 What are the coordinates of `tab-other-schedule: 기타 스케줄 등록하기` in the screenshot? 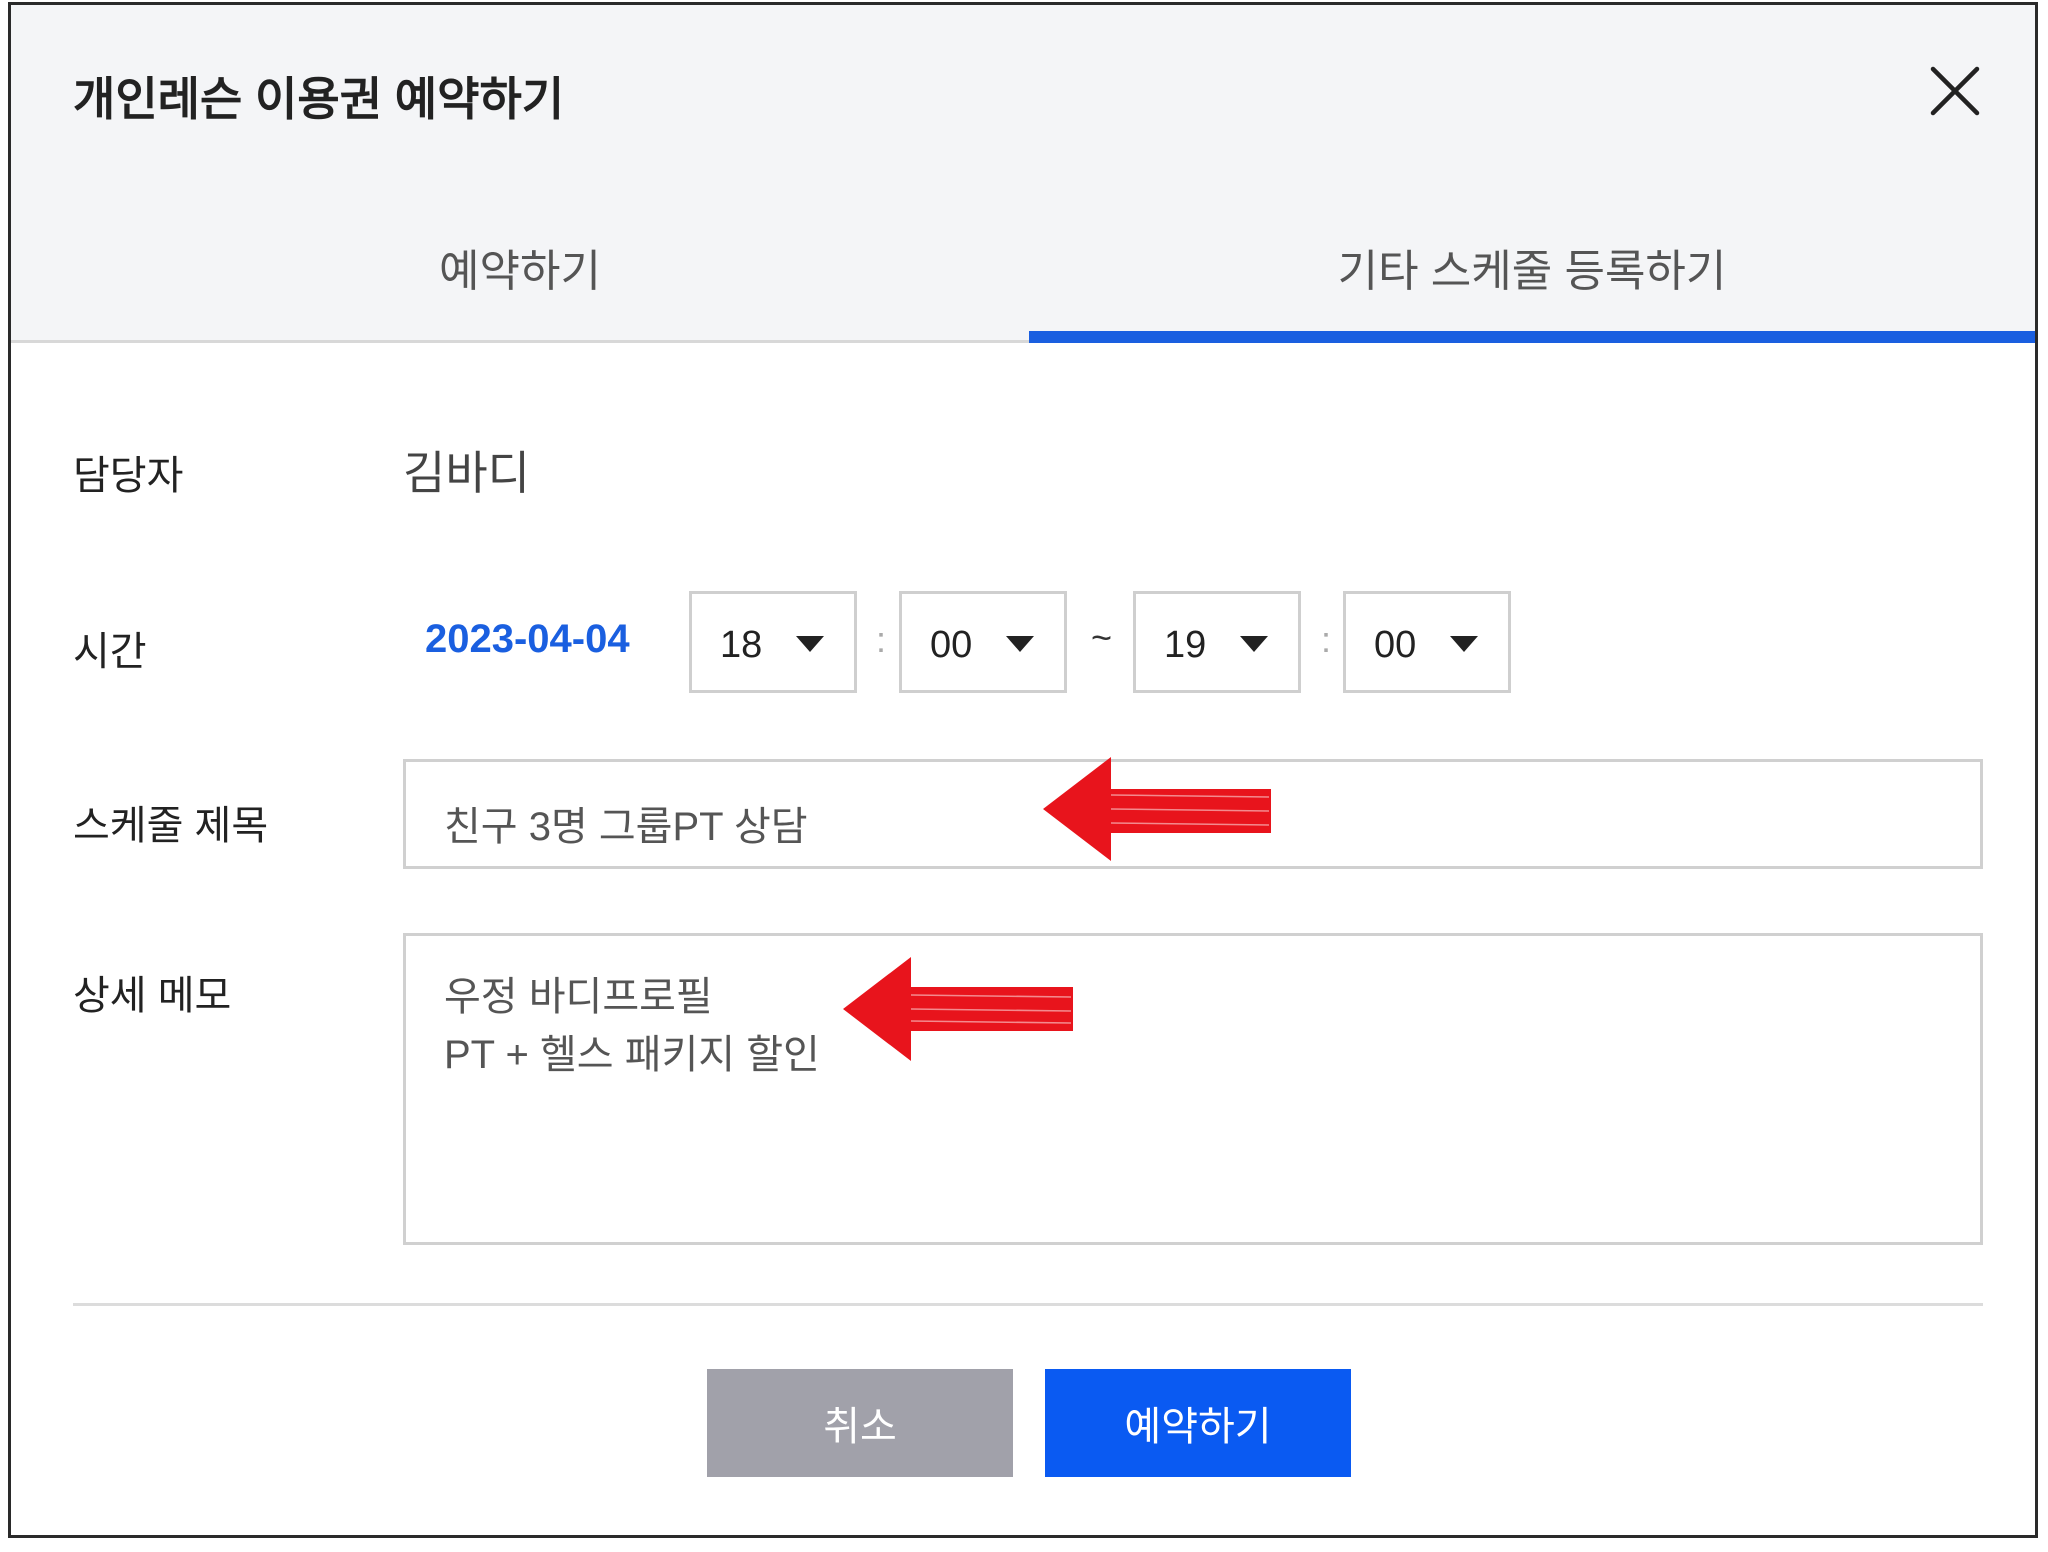 It's located at (1532, 274).